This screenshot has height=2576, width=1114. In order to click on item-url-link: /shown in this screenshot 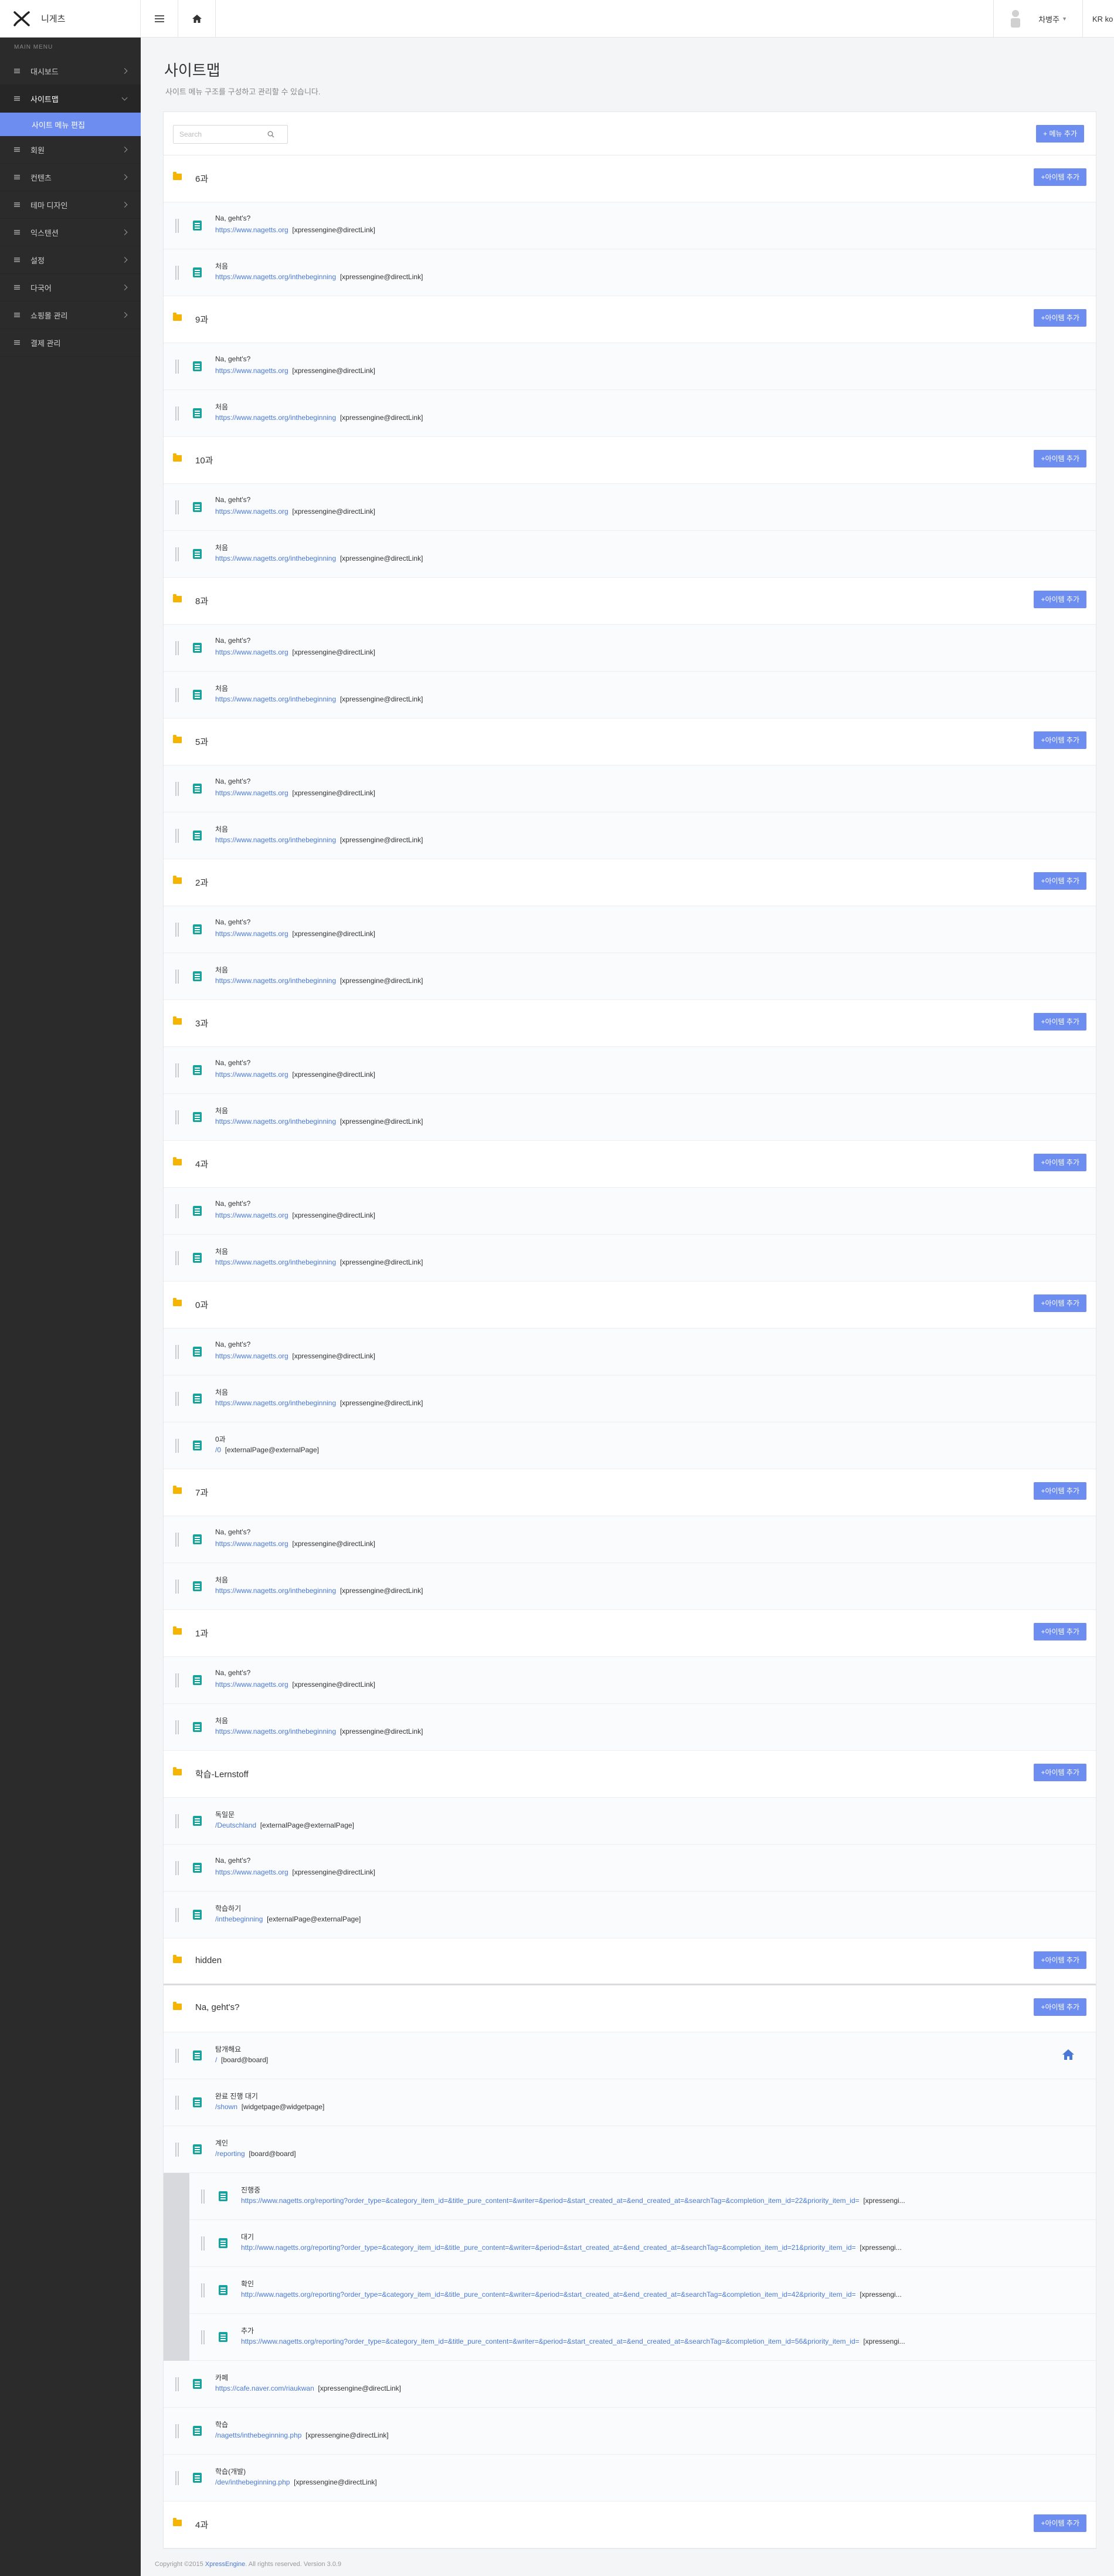, I will do `click(226, 2107)`.